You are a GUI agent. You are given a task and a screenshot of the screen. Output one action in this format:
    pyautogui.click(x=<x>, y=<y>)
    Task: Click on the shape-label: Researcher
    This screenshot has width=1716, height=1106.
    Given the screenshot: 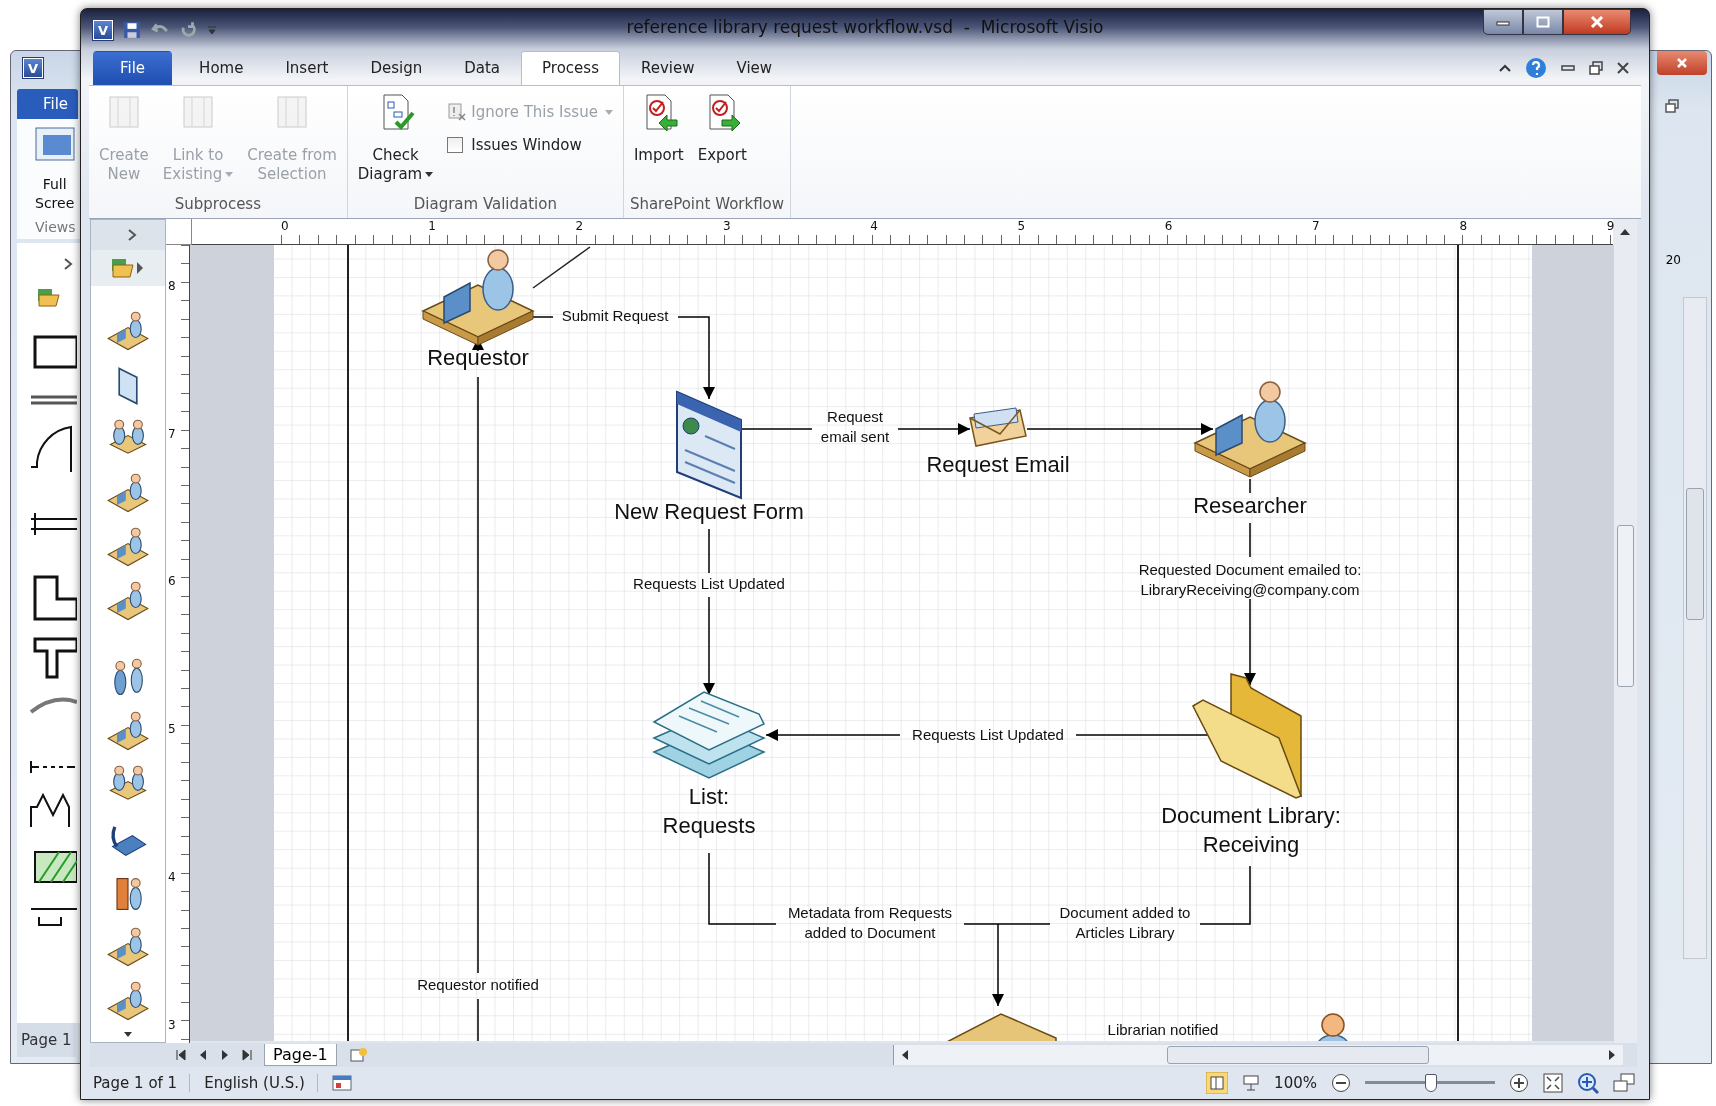 What is the action you would take?
    pyautogui.click(x=1250, y=505)
    